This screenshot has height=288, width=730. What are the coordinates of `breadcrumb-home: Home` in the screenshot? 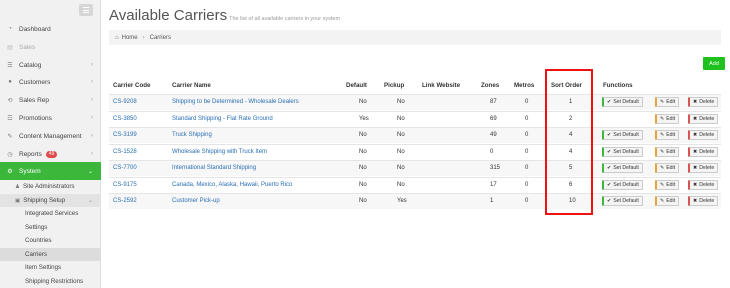 It's located at (130, 38).